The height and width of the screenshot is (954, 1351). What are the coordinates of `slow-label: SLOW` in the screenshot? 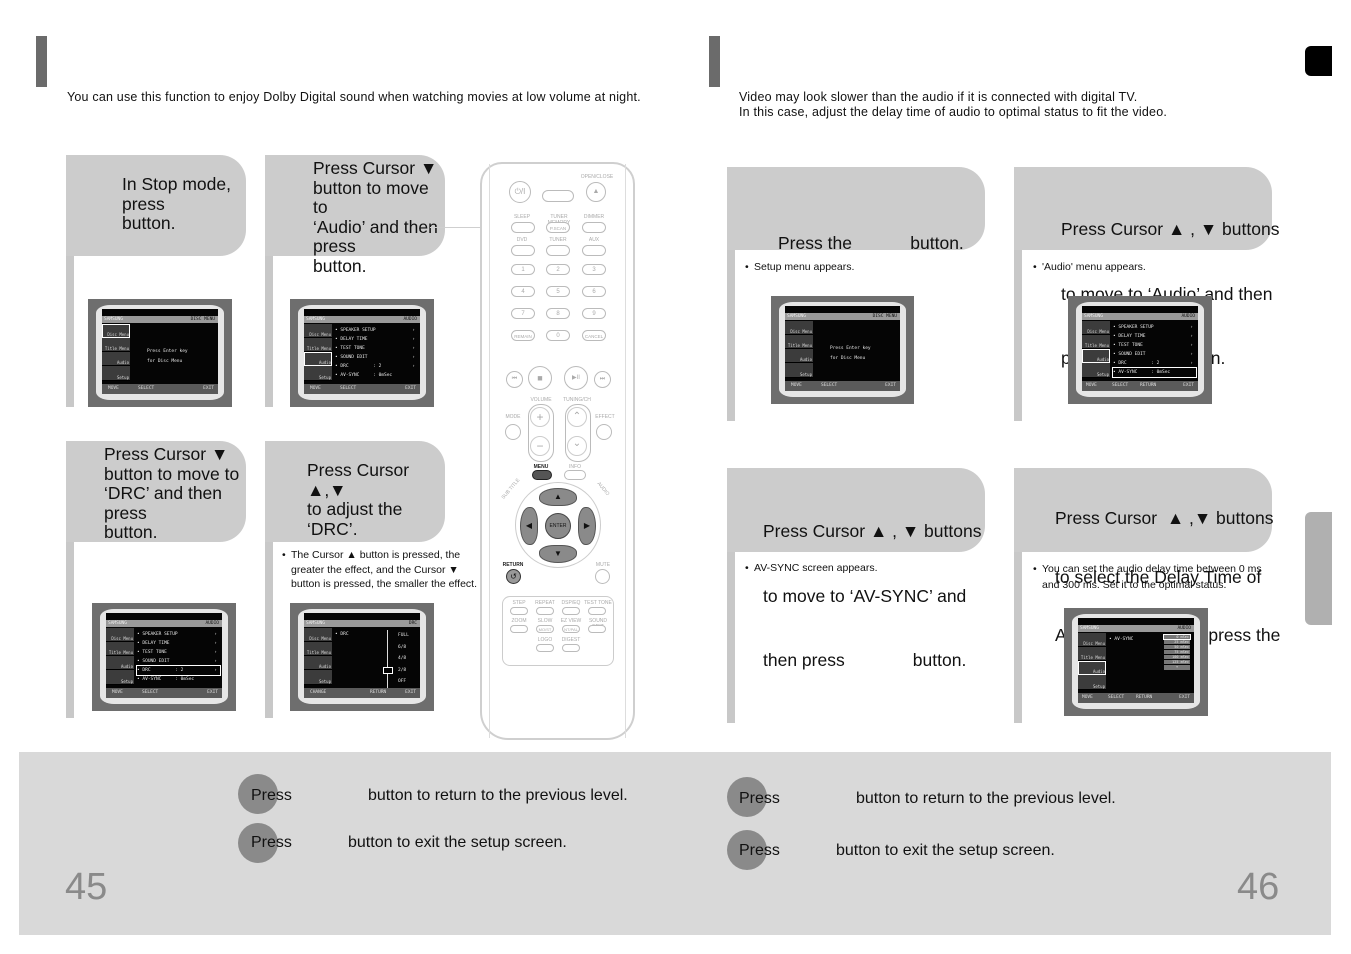 It's located at (545, 621).